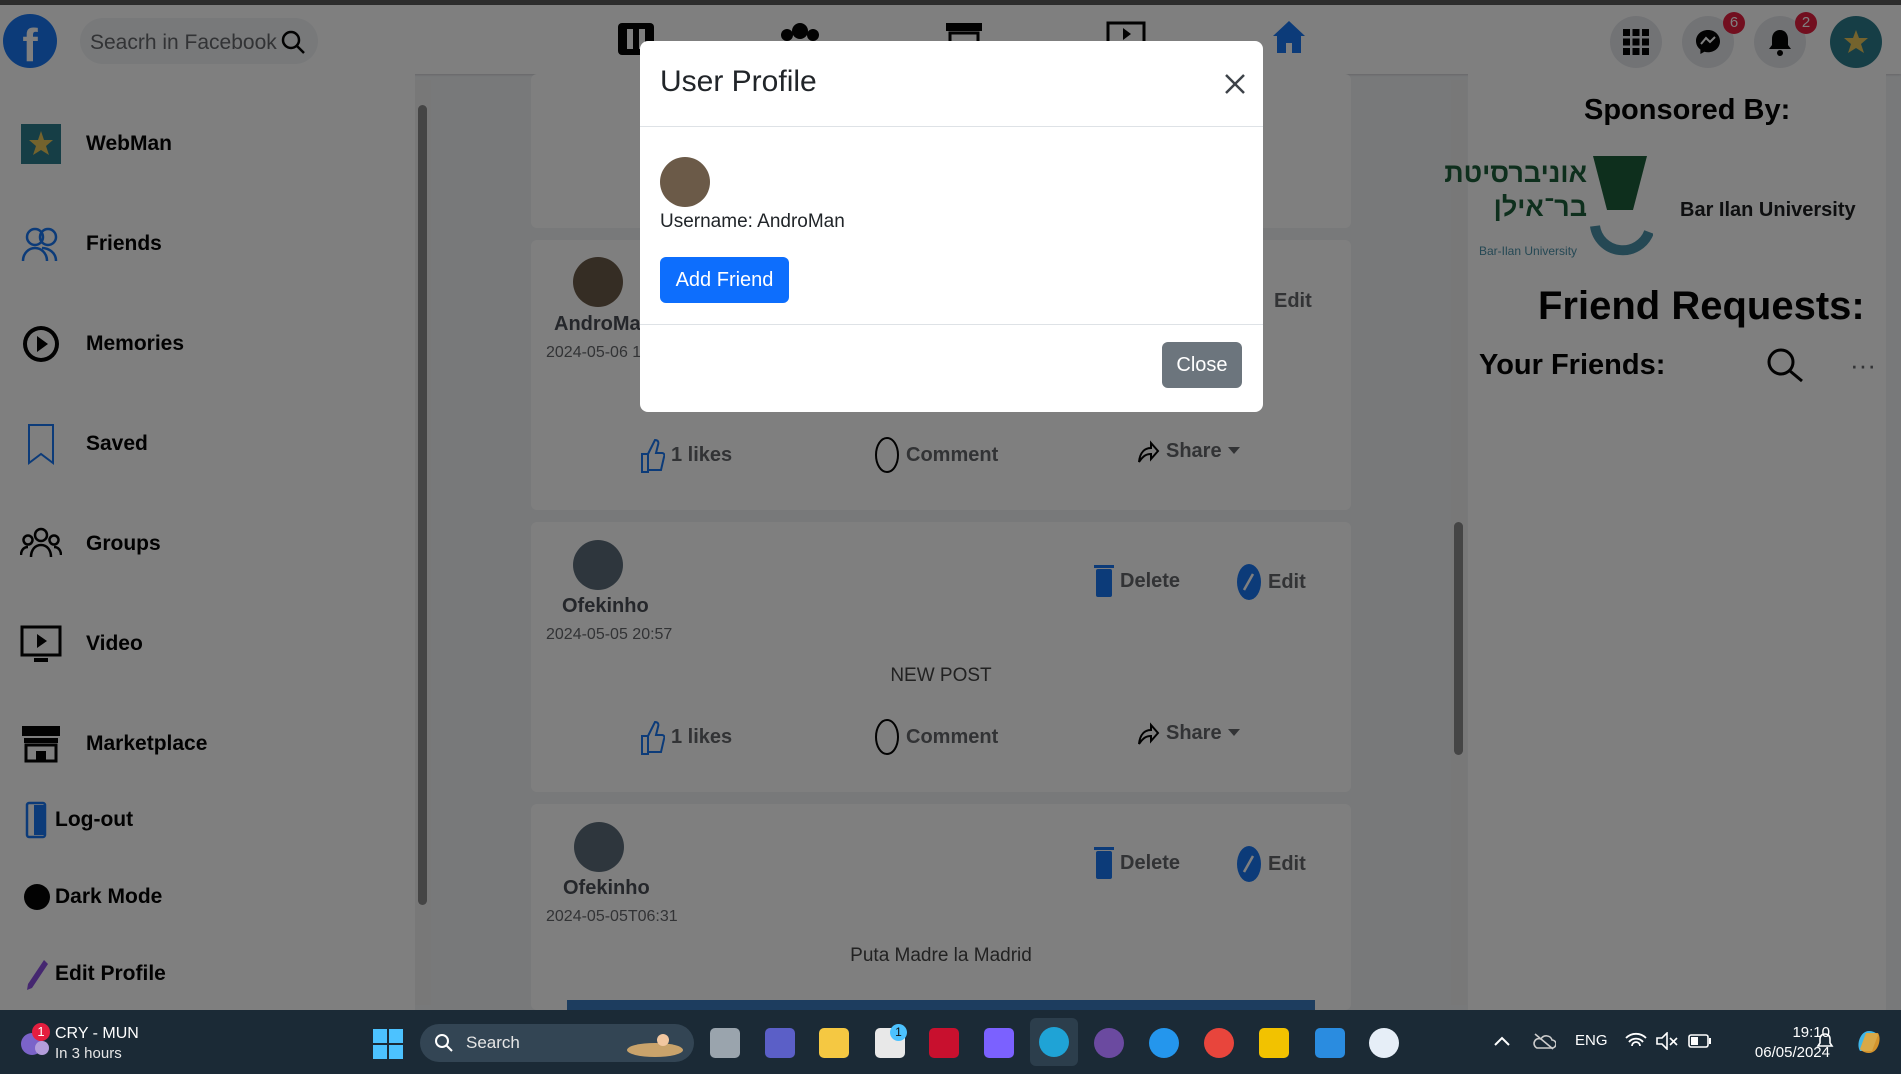 This screenshot has width=1901, height=1074. What do you see at coordinates (1667, 1041) in the screenshot?
I see `volume-muted-icon` at bounding box center [1667, 1041].